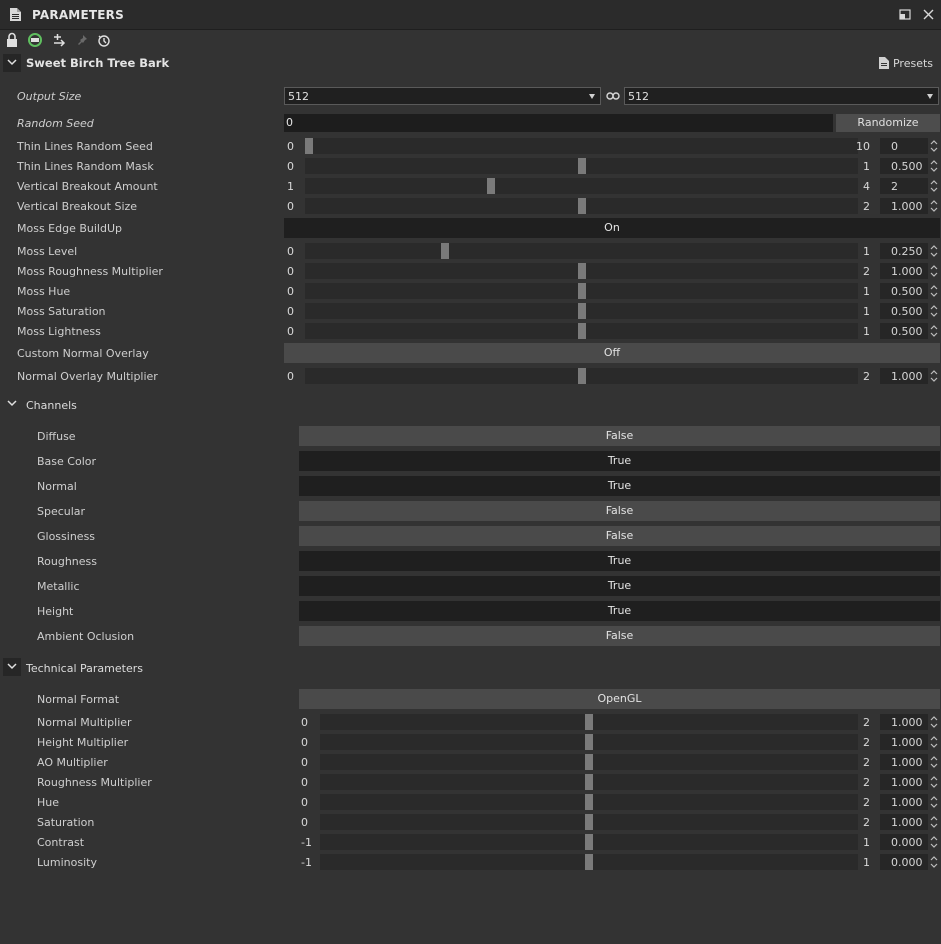  Describe the element at coordinates (470, 405) in the screenshot. I see `channels-section-header: Channels` at that location.